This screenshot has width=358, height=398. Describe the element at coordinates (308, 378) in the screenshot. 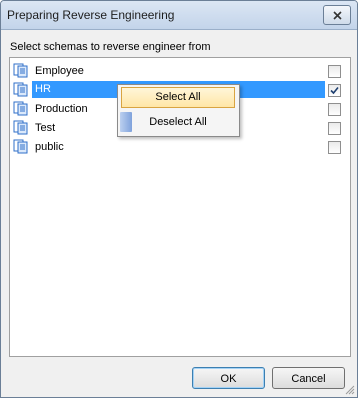

I see `cancel-button: Cancel` at that location.